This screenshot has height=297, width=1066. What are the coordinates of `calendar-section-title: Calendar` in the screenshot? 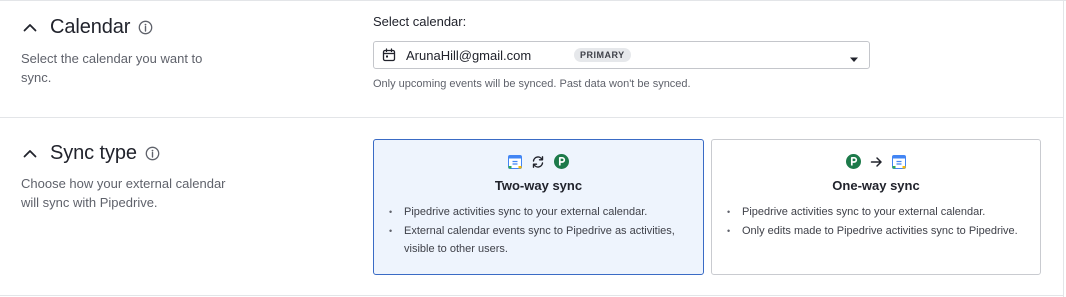 It's located at (90, 27).